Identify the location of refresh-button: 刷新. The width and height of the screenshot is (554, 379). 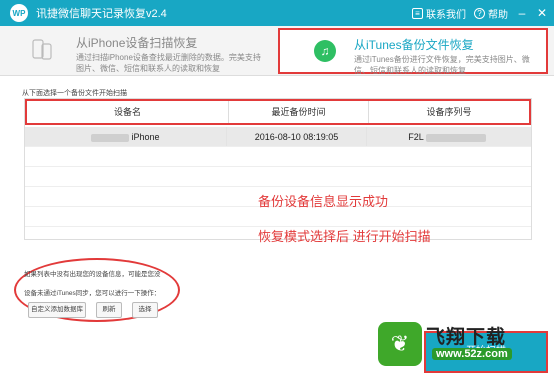
(109, 310).